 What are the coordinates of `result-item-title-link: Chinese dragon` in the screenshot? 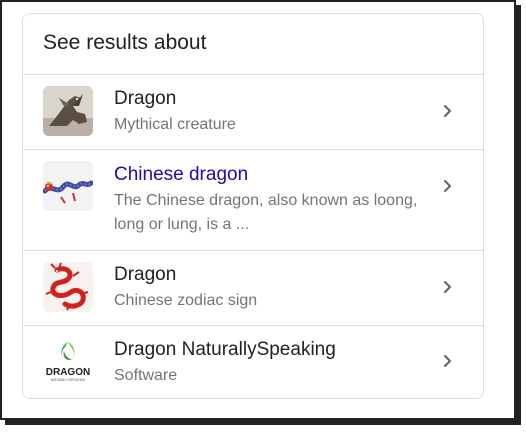 It's located at (273, 175).